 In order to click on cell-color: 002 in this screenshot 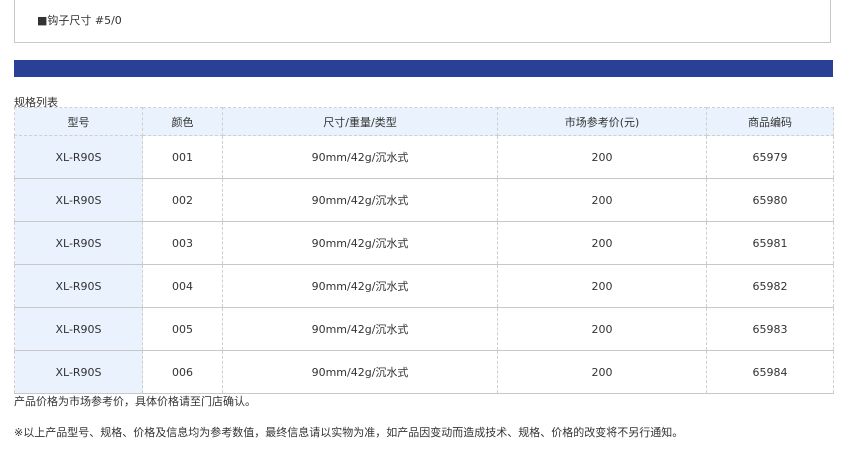, I will do `click(182, 200)`.